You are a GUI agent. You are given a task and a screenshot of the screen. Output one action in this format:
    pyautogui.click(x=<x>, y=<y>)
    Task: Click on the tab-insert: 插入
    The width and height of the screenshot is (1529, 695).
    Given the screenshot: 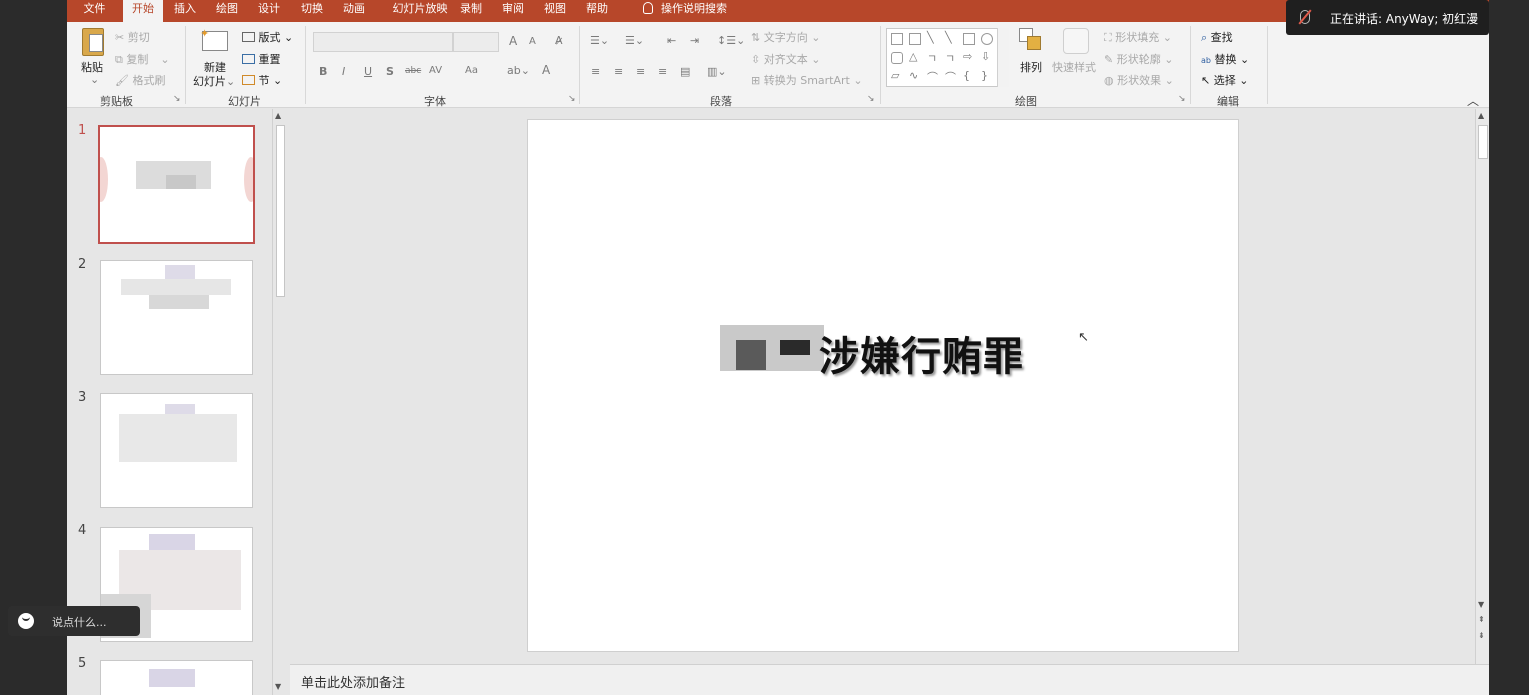 What is the action you would take?
    pyautogui.click(x=185, y=11)
    